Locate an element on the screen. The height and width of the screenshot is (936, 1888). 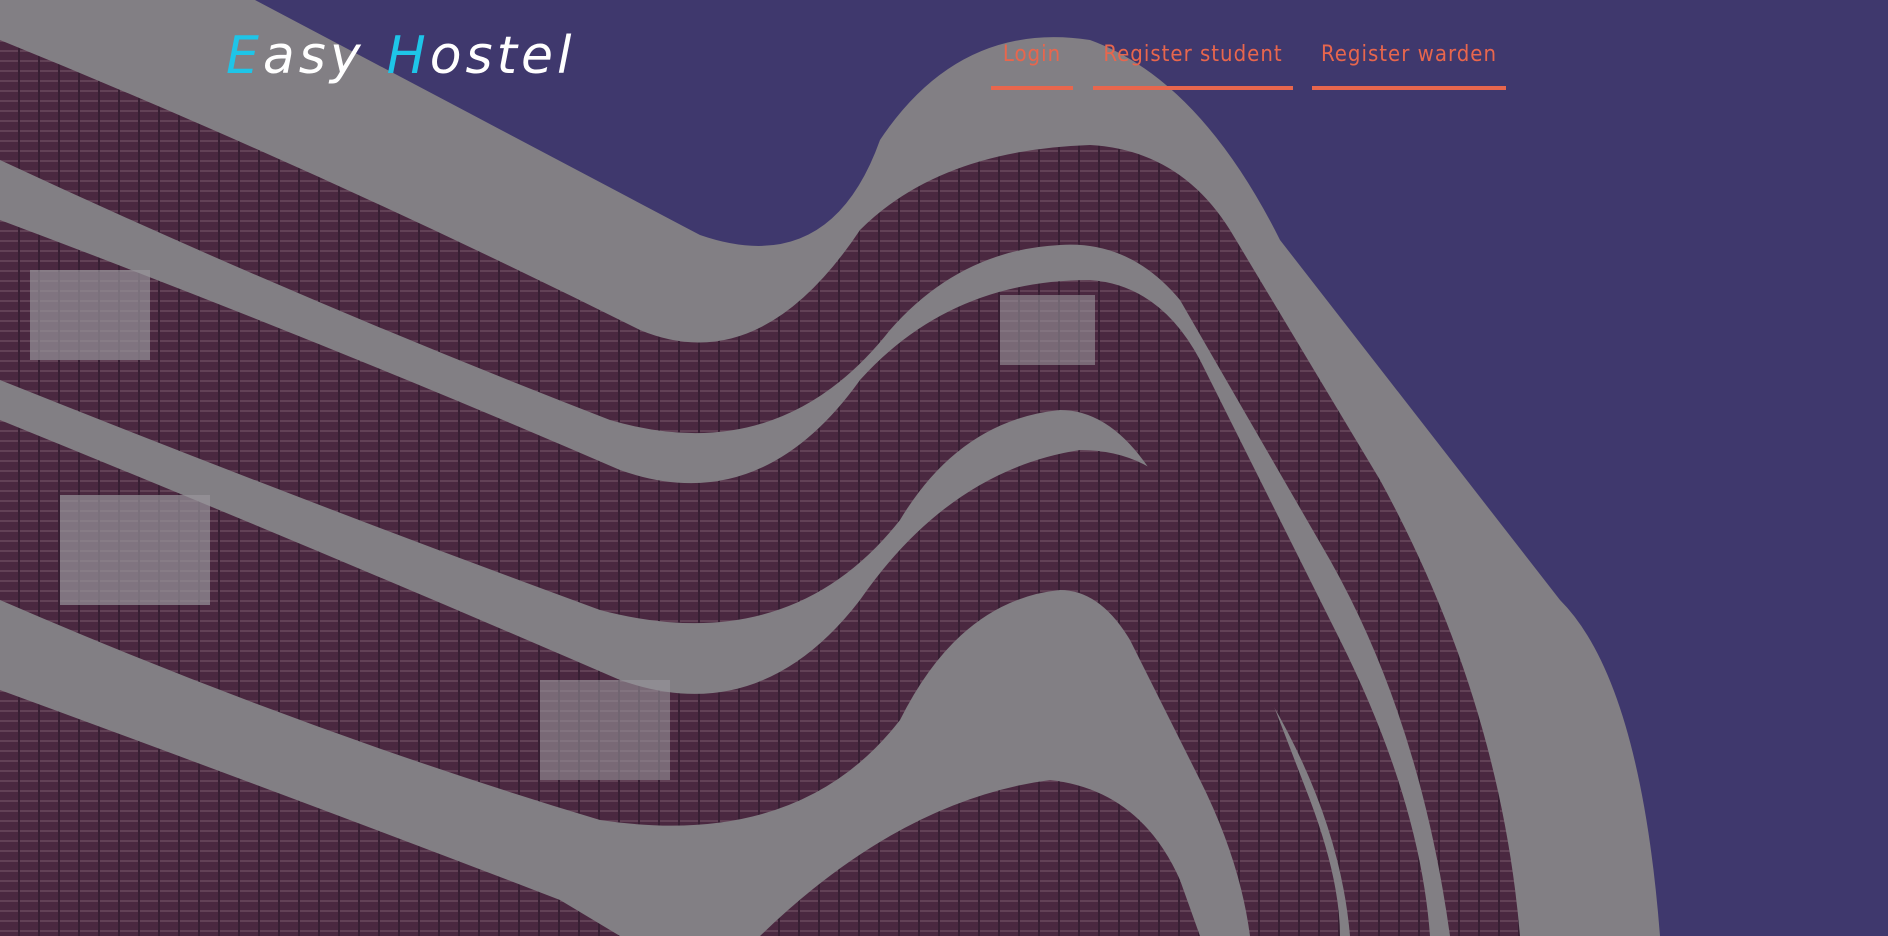
brand-logo: Easy Hostel is located at coordinates (400, 56).